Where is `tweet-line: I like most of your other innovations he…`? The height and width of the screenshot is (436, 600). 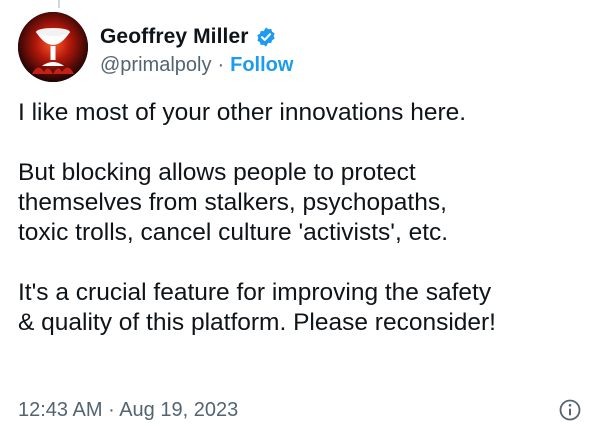 tweet-line: I like most of your other innovations he… is located at coordinates (242, 112).